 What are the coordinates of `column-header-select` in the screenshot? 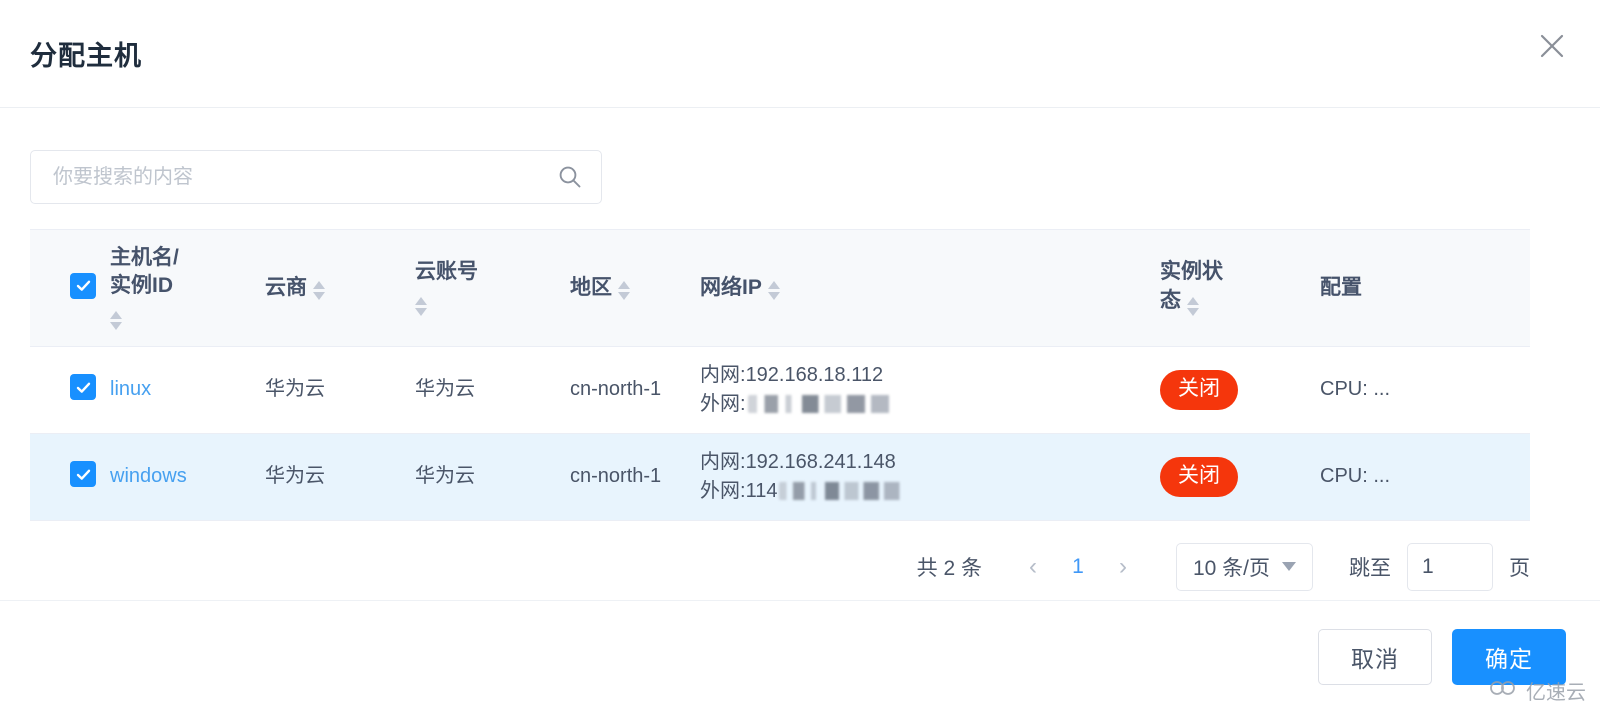 It's located at (70, 288).